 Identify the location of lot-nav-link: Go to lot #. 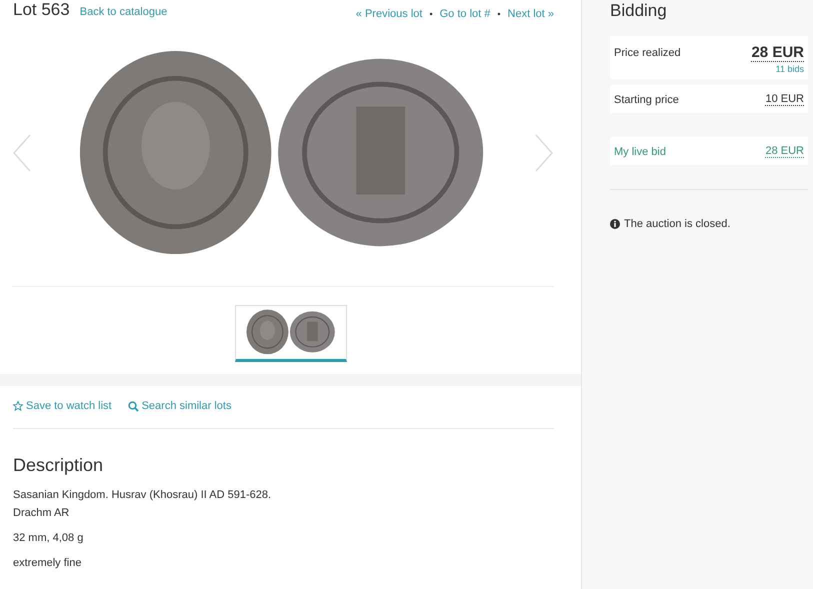
(465, 14).